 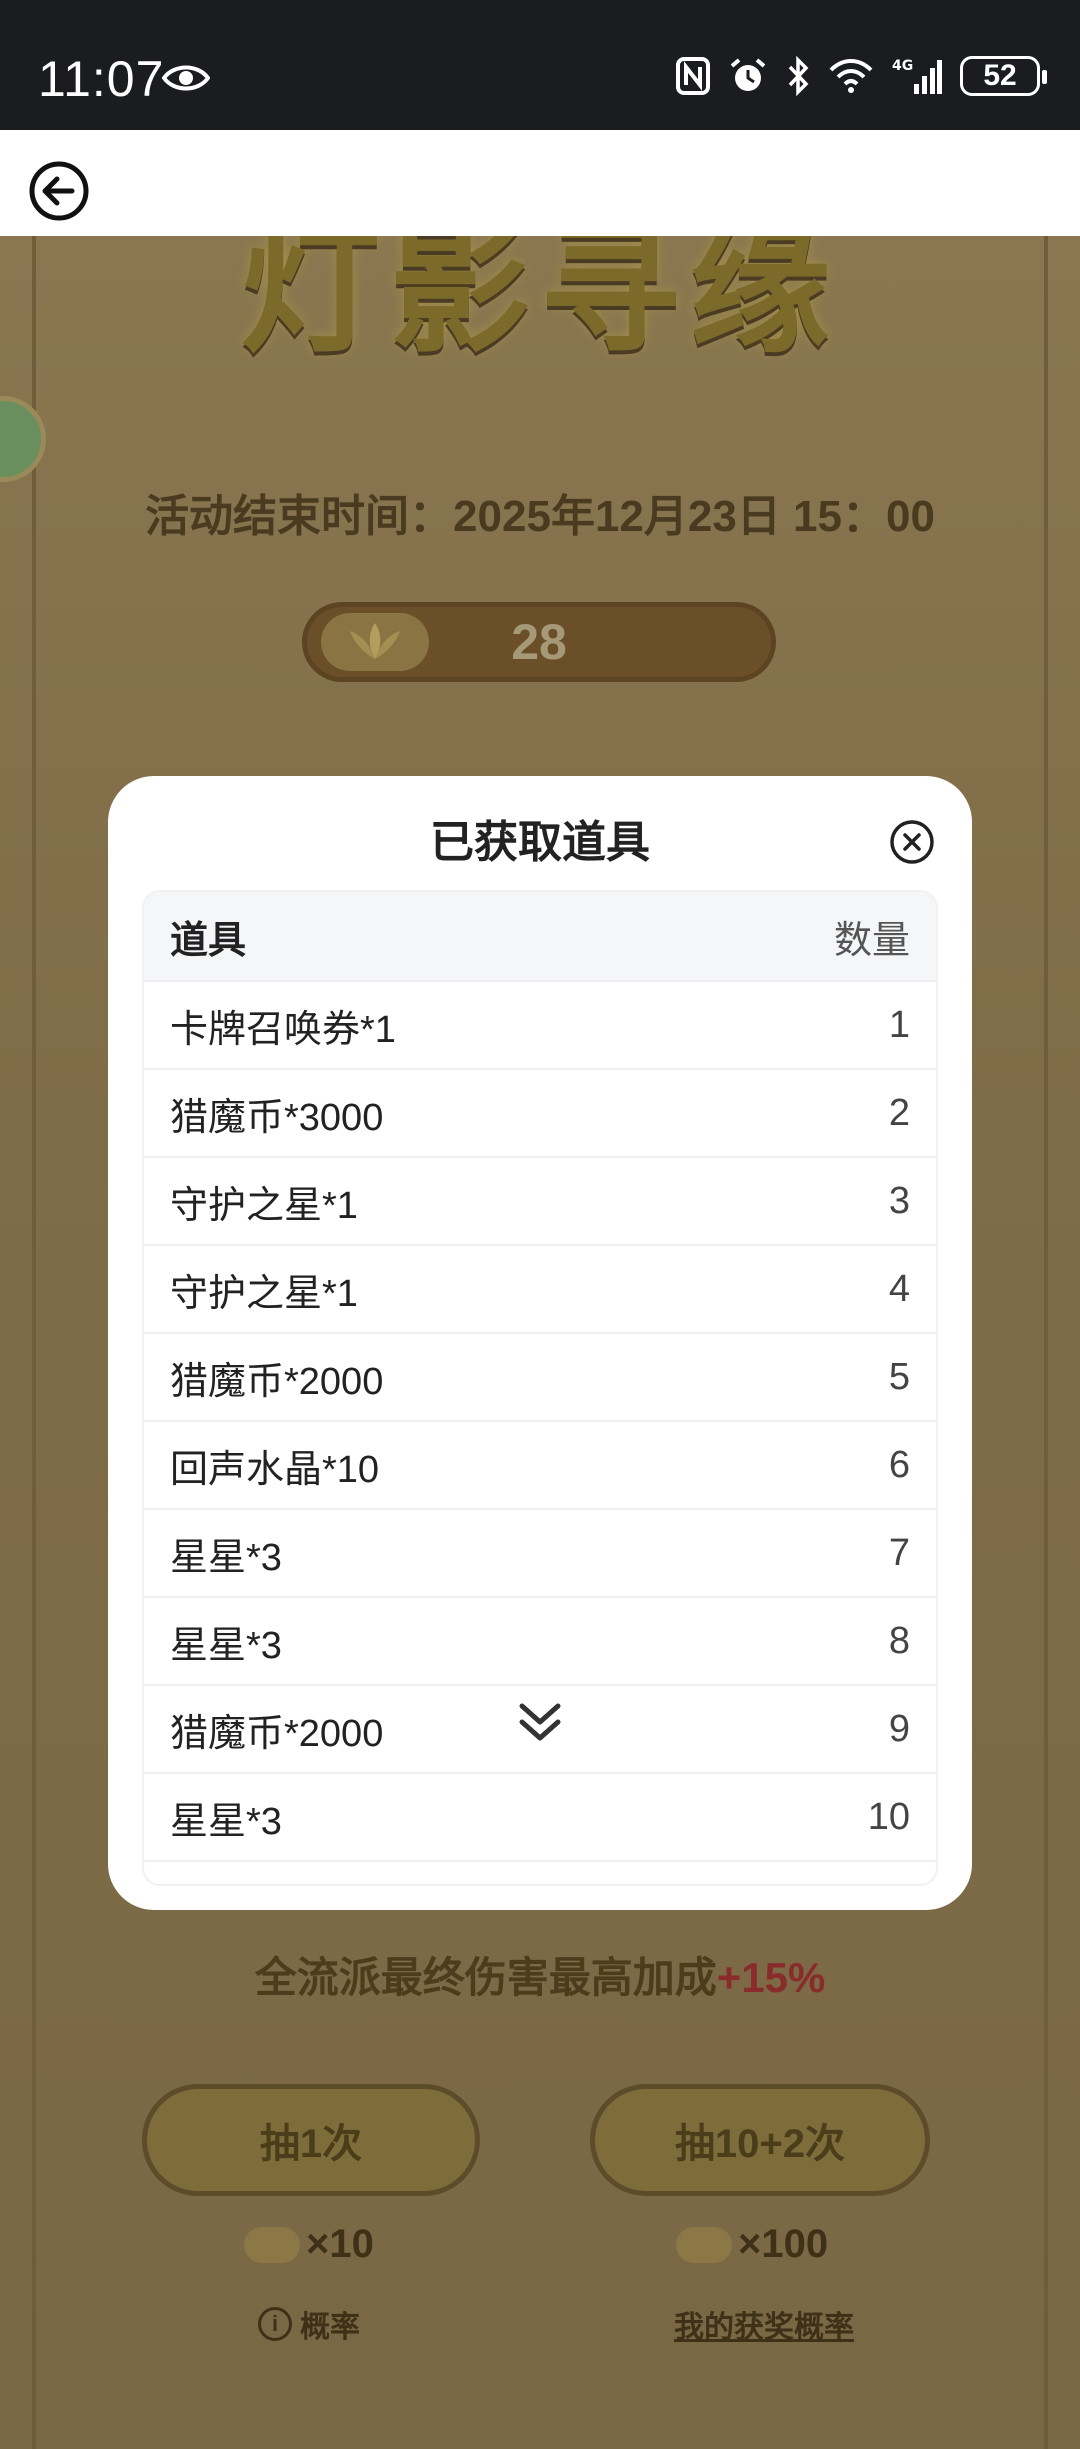 What do you see at coordinates (771, 1977) in the screenshot?
I see `buff-percent: +15%` at bounding box center [771, 1977].